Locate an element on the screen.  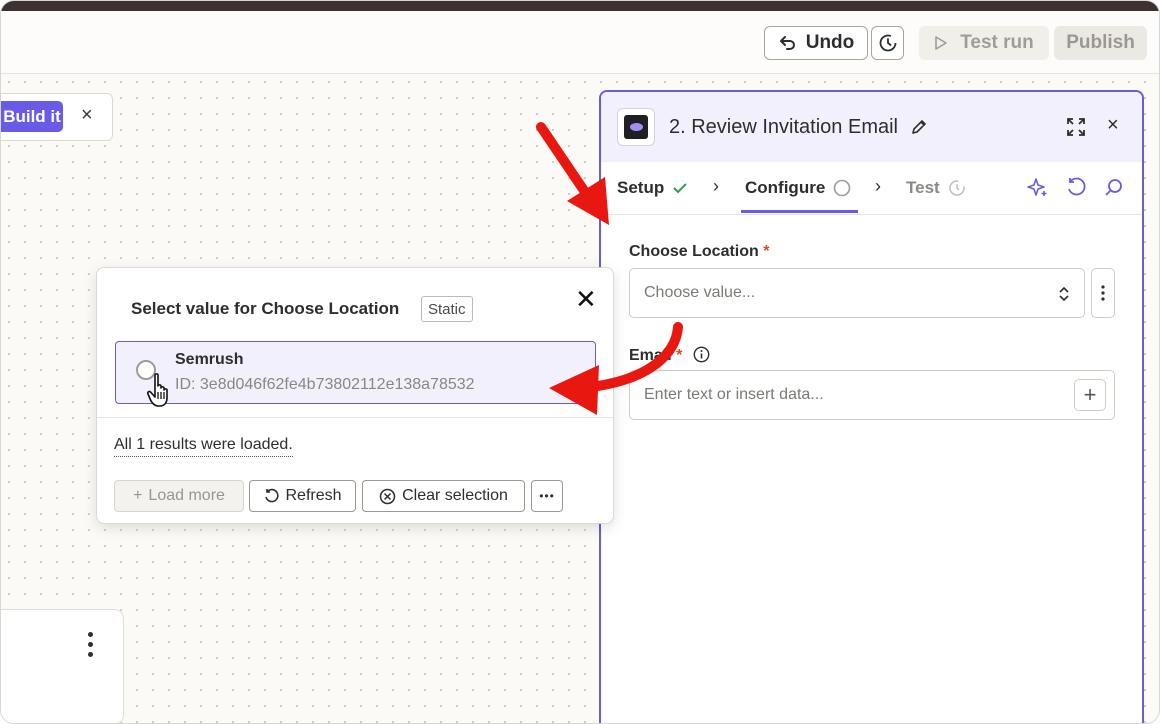
arrow-to-location-icon is located at coordinates (572, 173).